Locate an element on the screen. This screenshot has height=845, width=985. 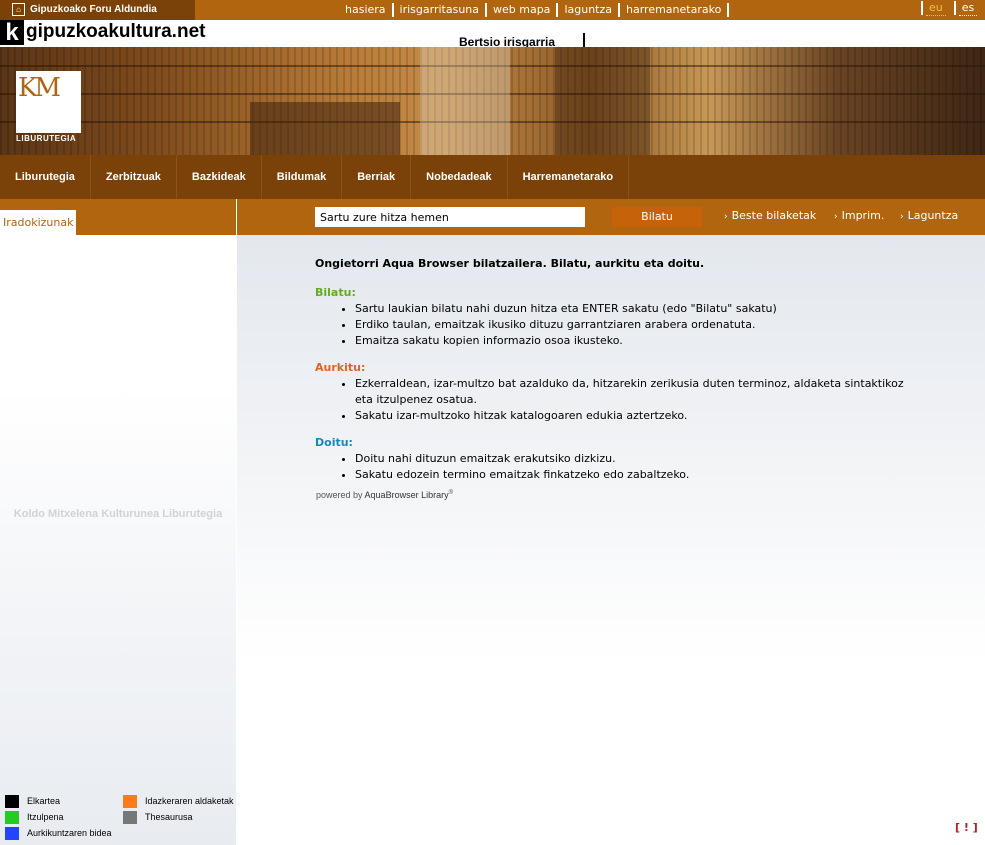
accessible-version-link: Bertsio irisgarria is located at coordinates (522, 41).